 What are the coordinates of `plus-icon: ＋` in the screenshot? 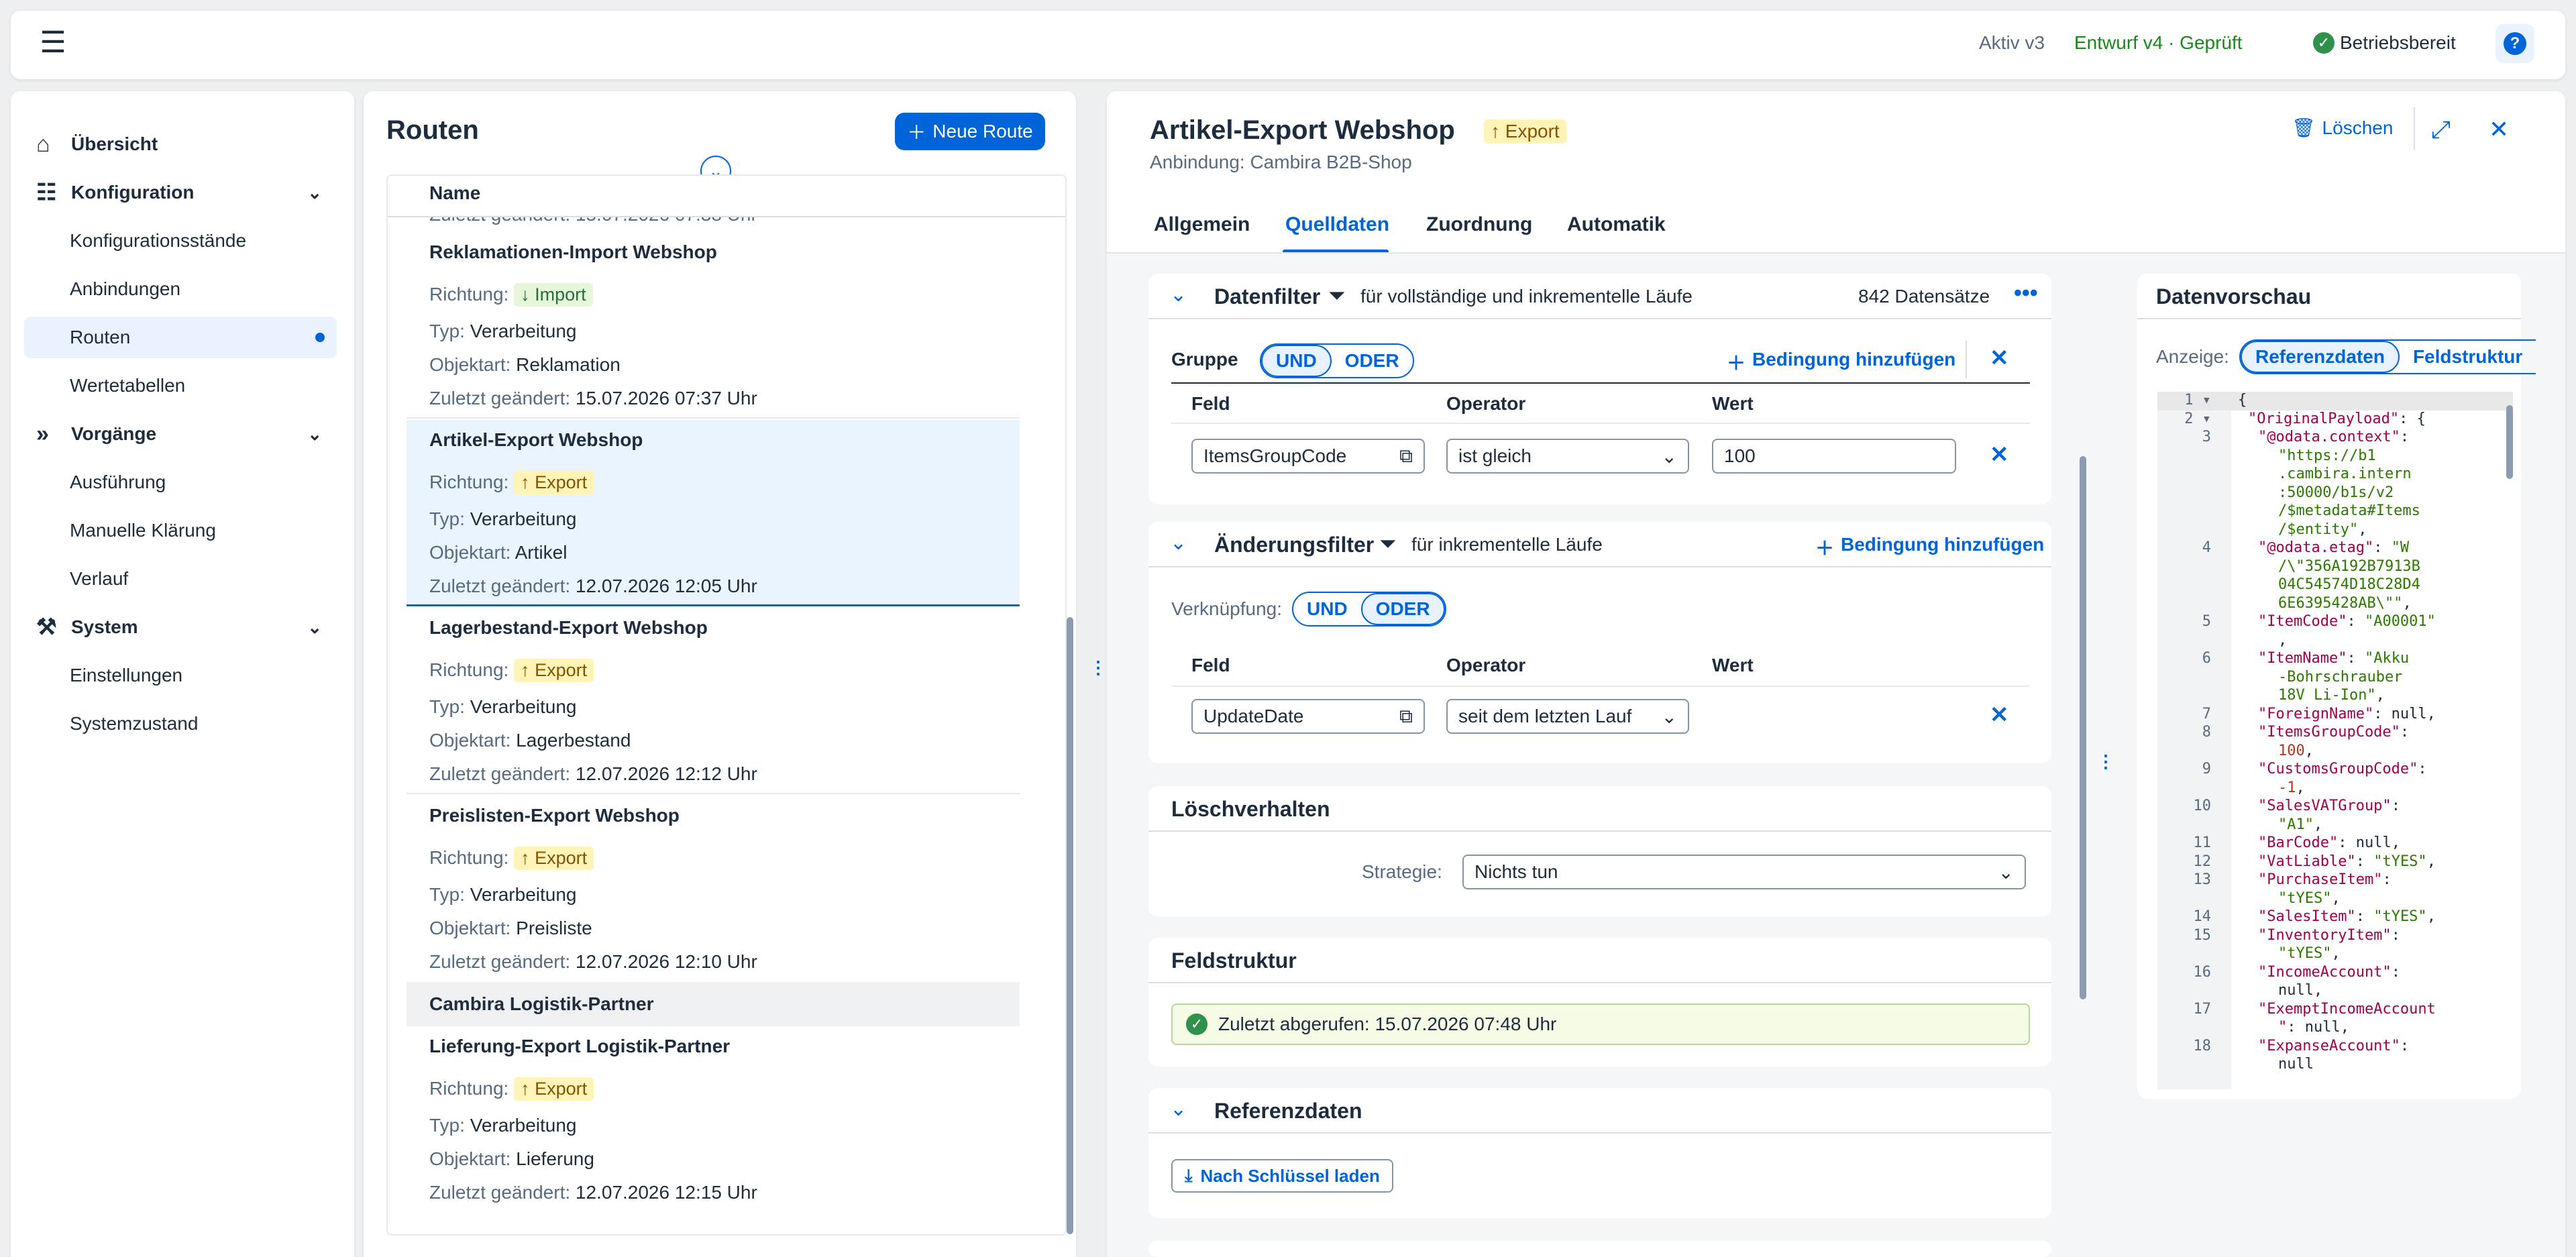 It's located at (1825, 549).